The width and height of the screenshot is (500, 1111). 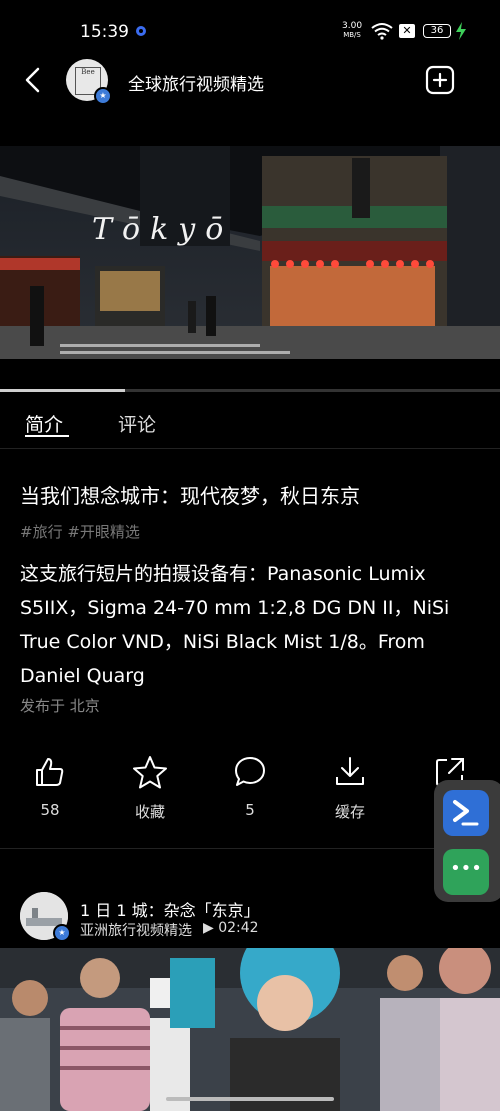 What do you see at coordinates (150, 772) in the screenshot?
I see `star-icon` at bounding box center [150, 772].